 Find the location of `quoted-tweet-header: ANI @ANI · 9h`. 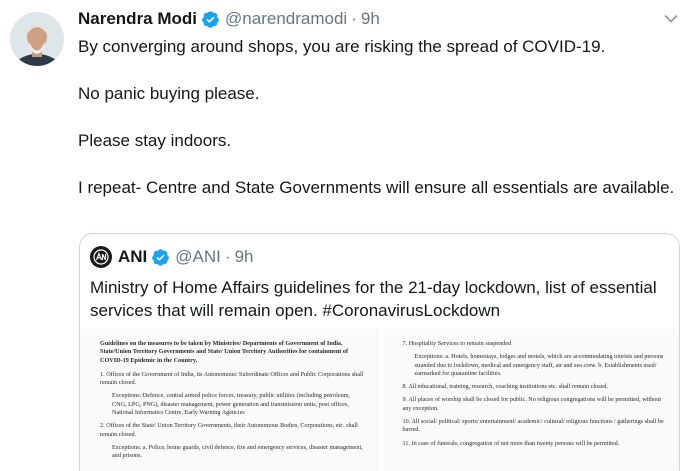

quoted-tweet-header: ANI @ANI · 9h is located at coordinates (171, 257).